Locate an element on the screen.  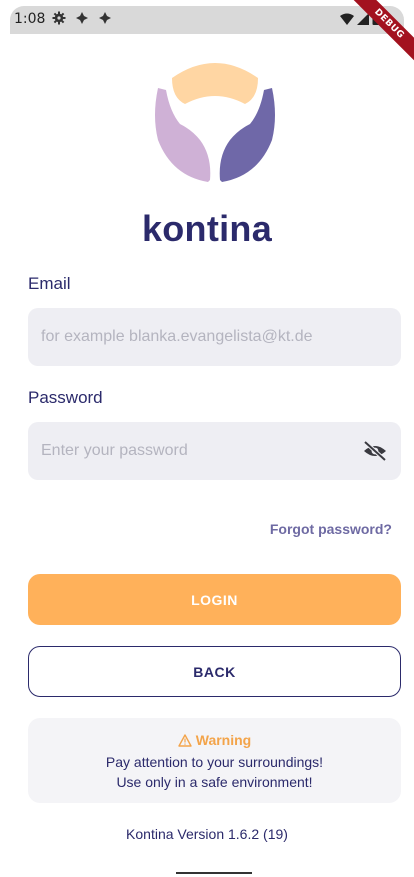
back-button: BACK is located at coordinates (214, 671).